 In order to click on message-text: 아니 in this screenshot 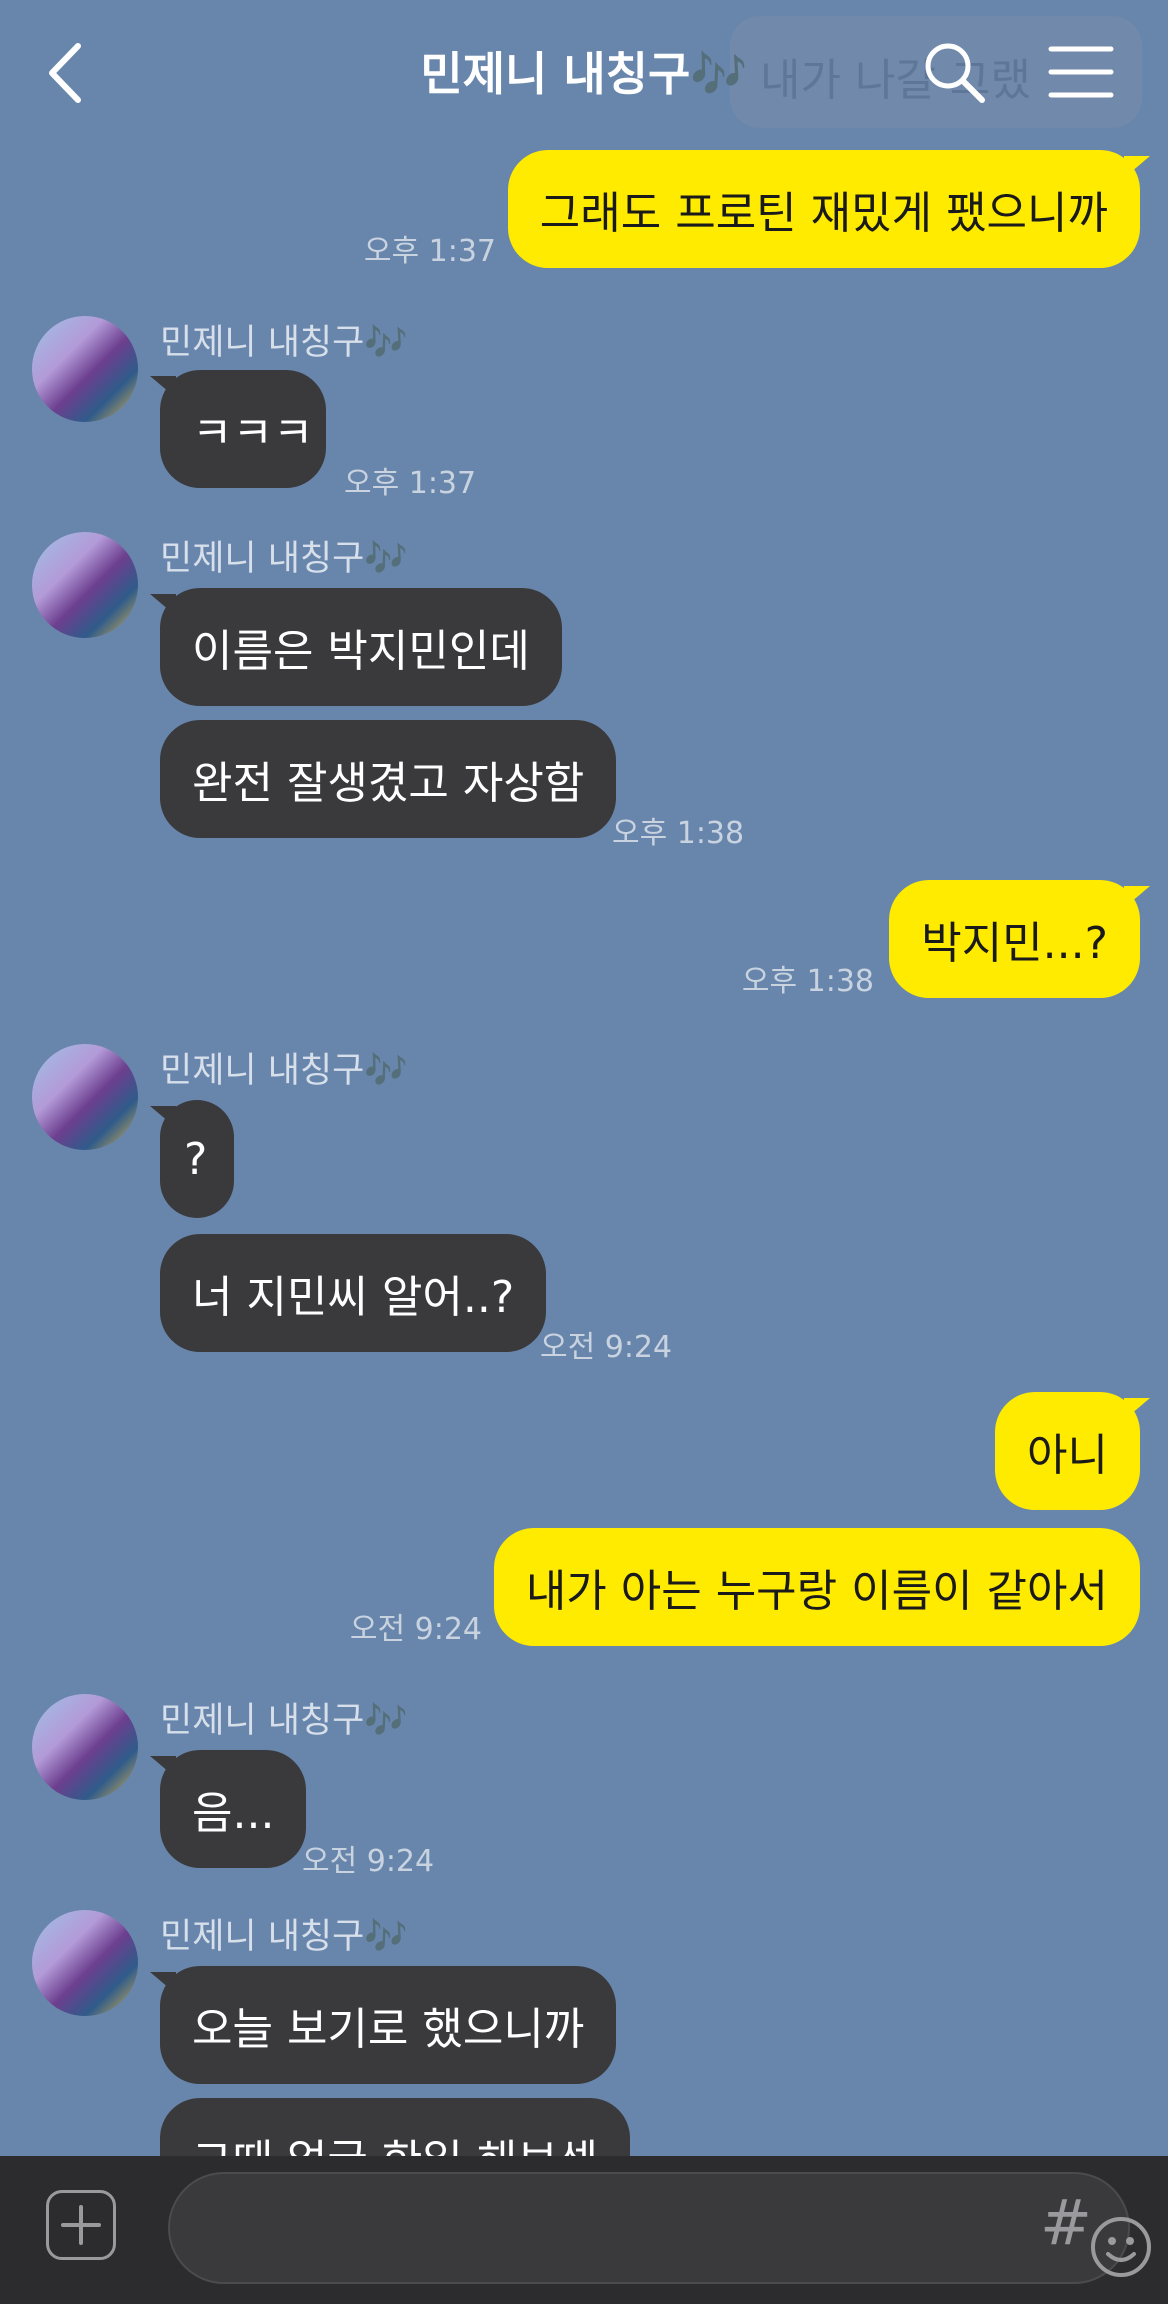, I will do `click(1067, 1455)`.